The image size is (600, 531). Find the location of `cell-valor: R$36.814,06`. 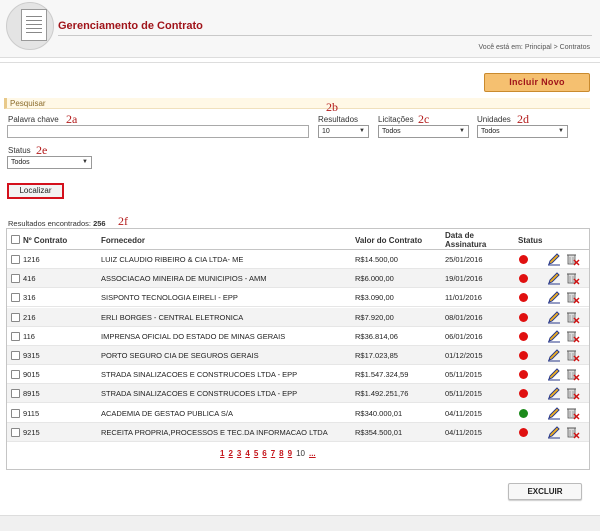

cell-valor: R$36.814,06 is located at coordinates (376, 336).